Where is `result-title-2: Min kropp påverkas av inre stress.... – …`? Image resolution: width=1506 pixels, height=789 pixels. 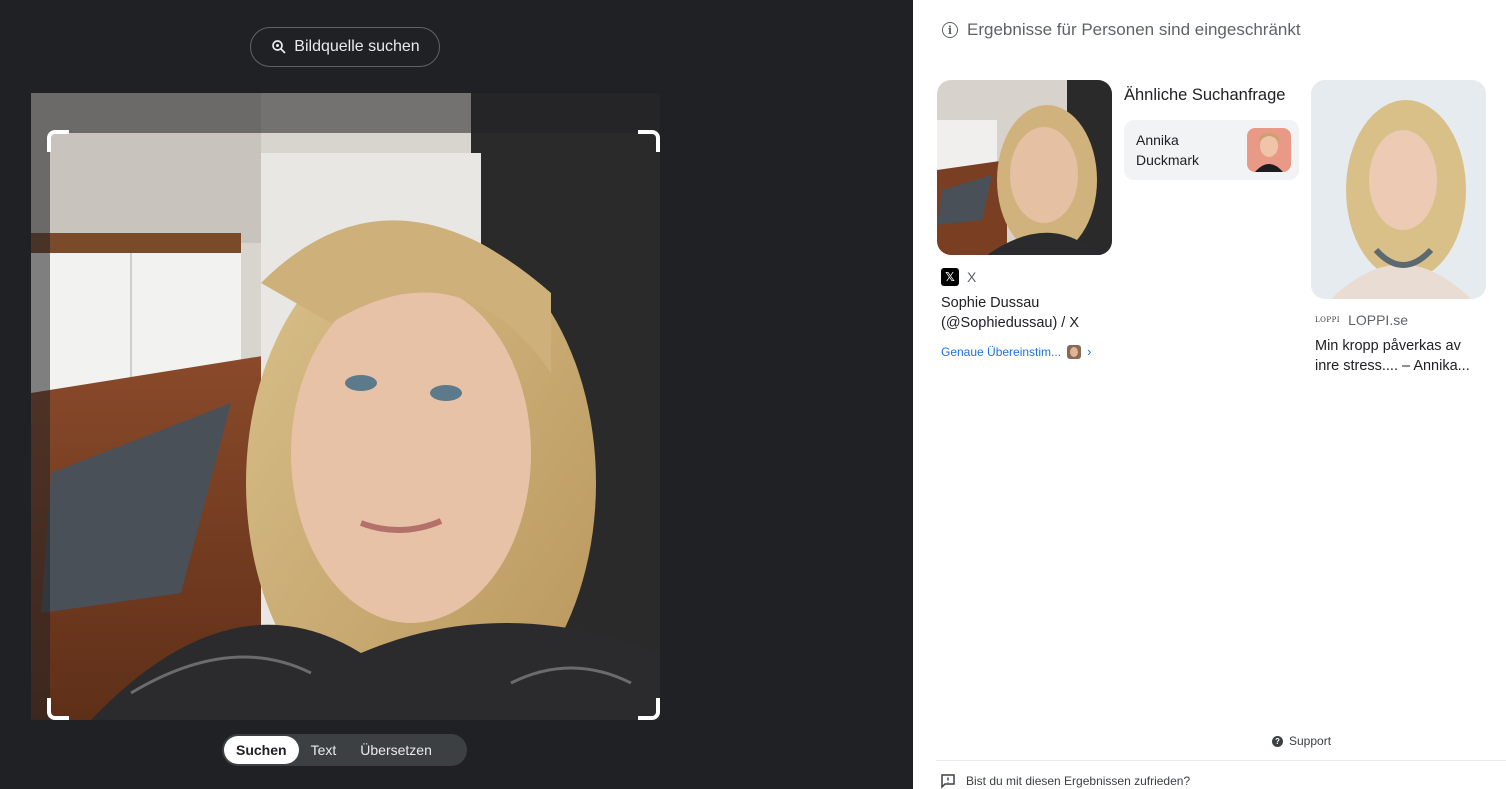
result-title-2: Min kropp påverkas av inre stress.... – … is located at coordinates (1400, 356).